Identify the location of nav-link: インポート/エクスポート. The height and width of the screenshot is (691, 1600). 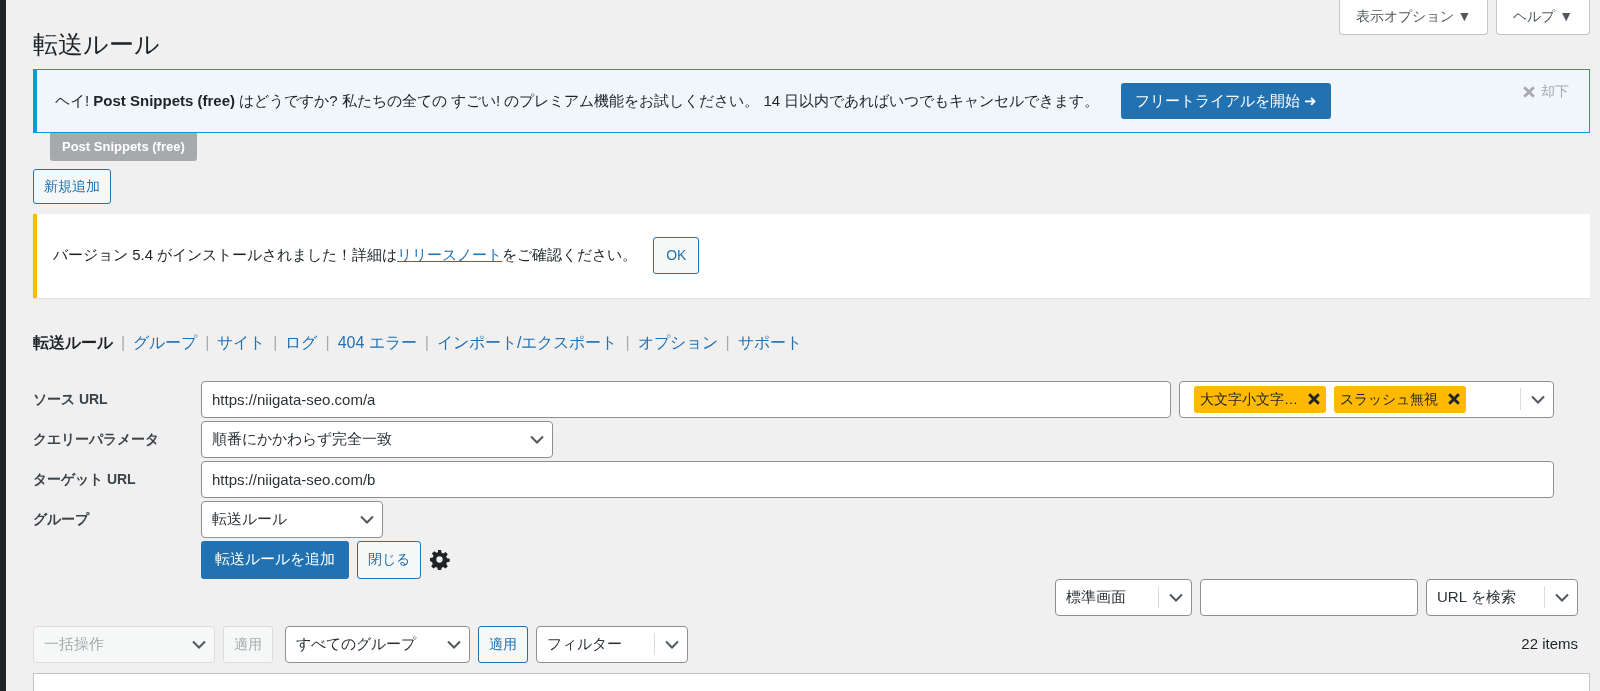
(527, 342).